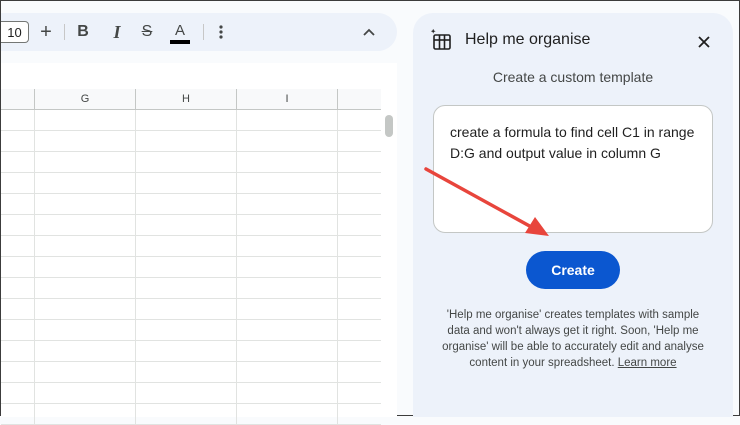 This screenshot has width=740, height=425. Describe the element at coordinates (287, 99) in the screenshot. I see `column-header-i: I` at that location.